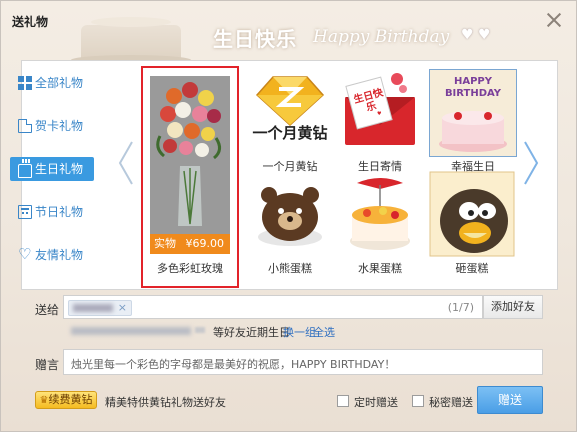 The width and height of the screenshot is (577, 432). Describe the element at coordinates (472, 268) in the screenshot. I see `gift-name: 砸蛋糕` at that location.